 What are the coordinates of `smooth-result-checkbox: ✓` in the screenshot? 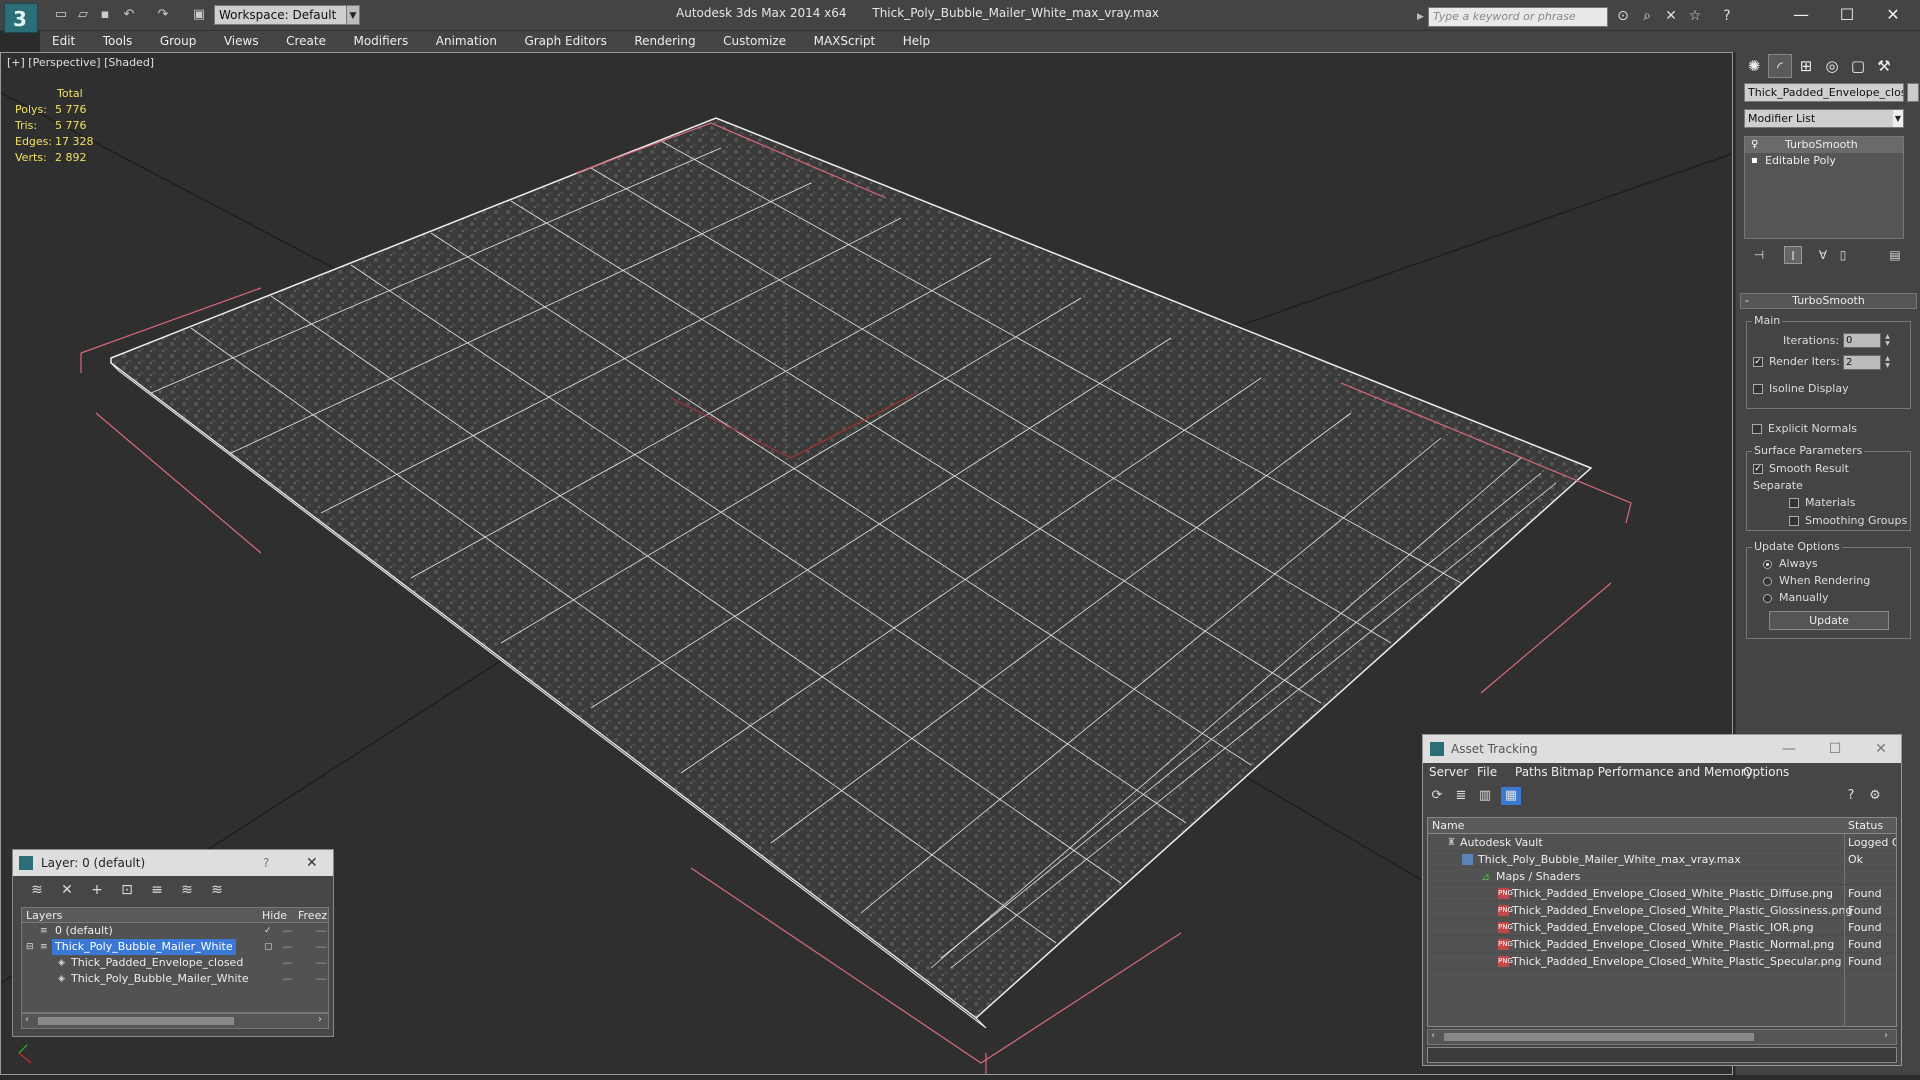 It's located at (1758, 469).